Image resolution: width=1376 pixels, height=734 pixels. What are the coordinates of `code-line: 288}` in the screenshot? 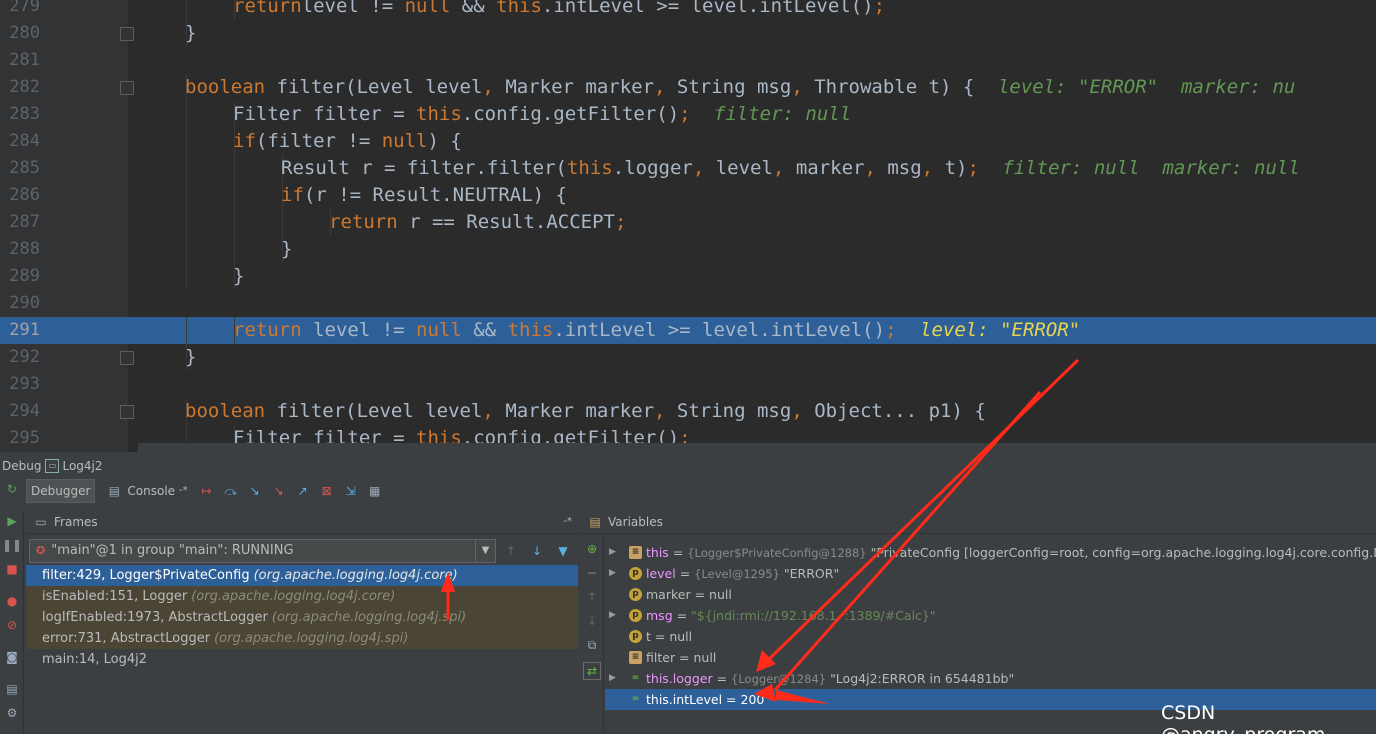 It's located at (688, 249).